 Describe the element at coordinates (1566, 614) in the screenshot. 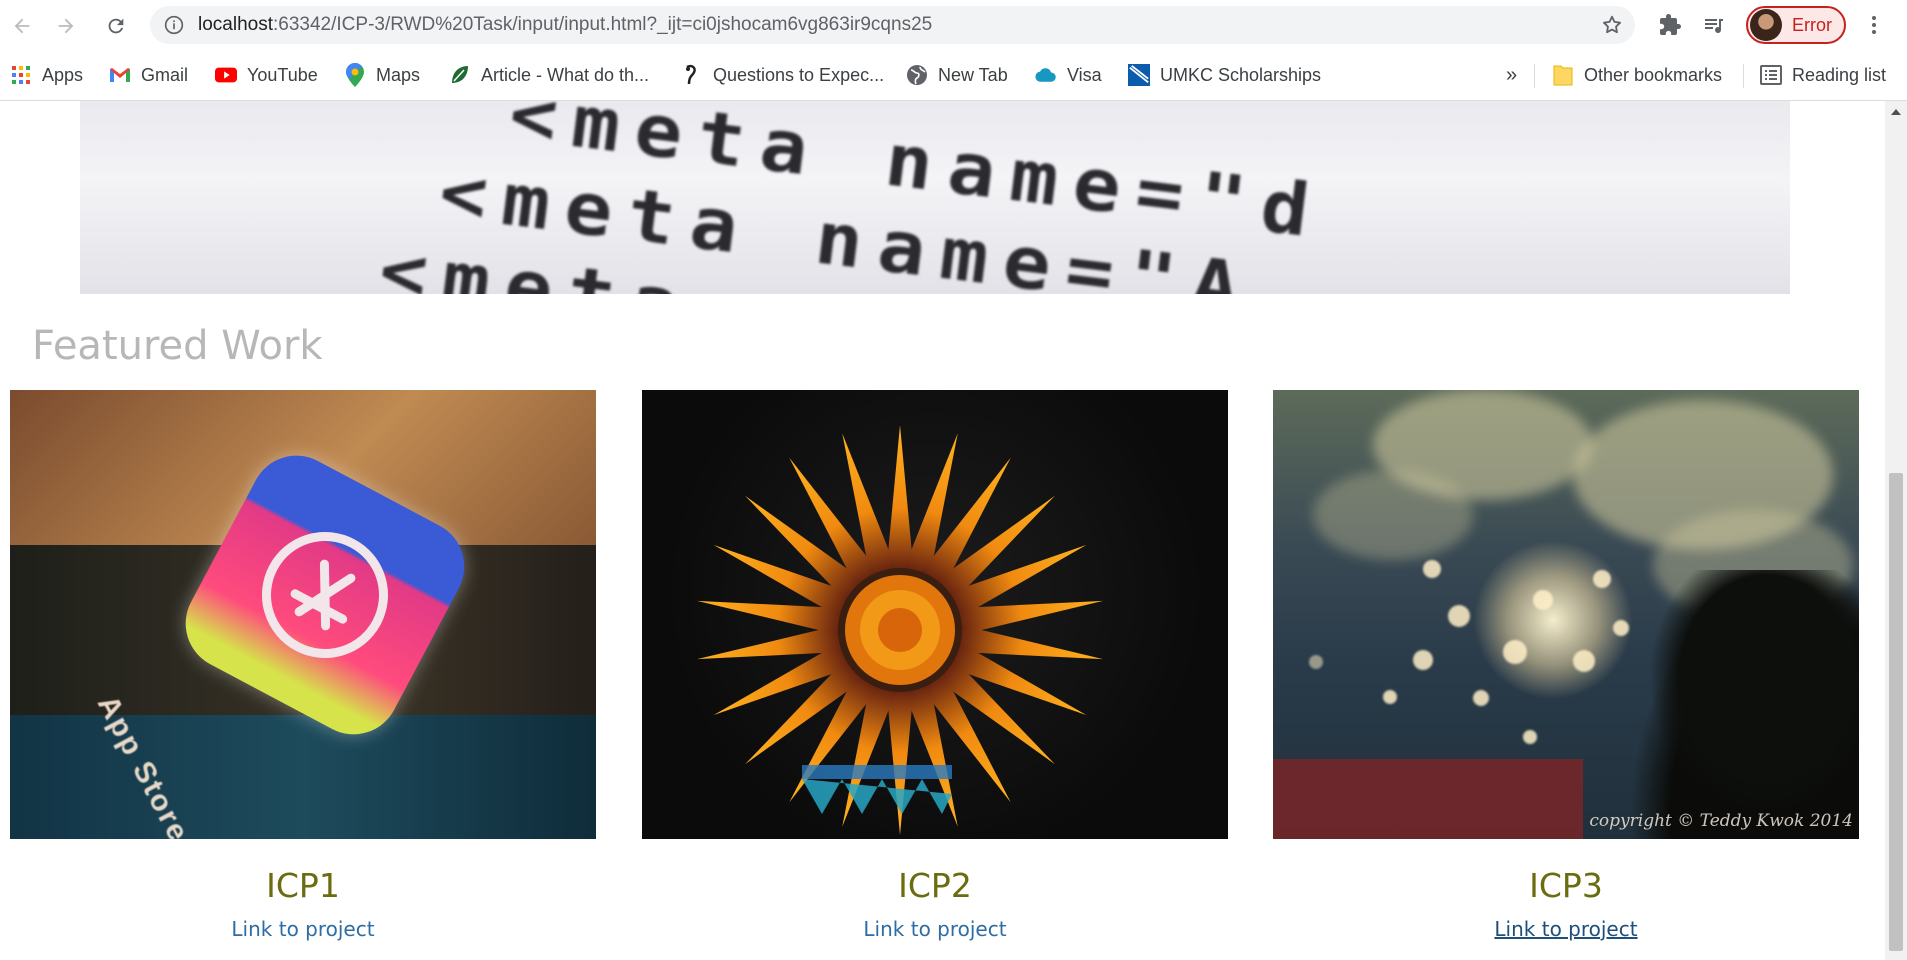

I see `project-image-bokeh: copyright © Teddy Kwok 2014` at that location.